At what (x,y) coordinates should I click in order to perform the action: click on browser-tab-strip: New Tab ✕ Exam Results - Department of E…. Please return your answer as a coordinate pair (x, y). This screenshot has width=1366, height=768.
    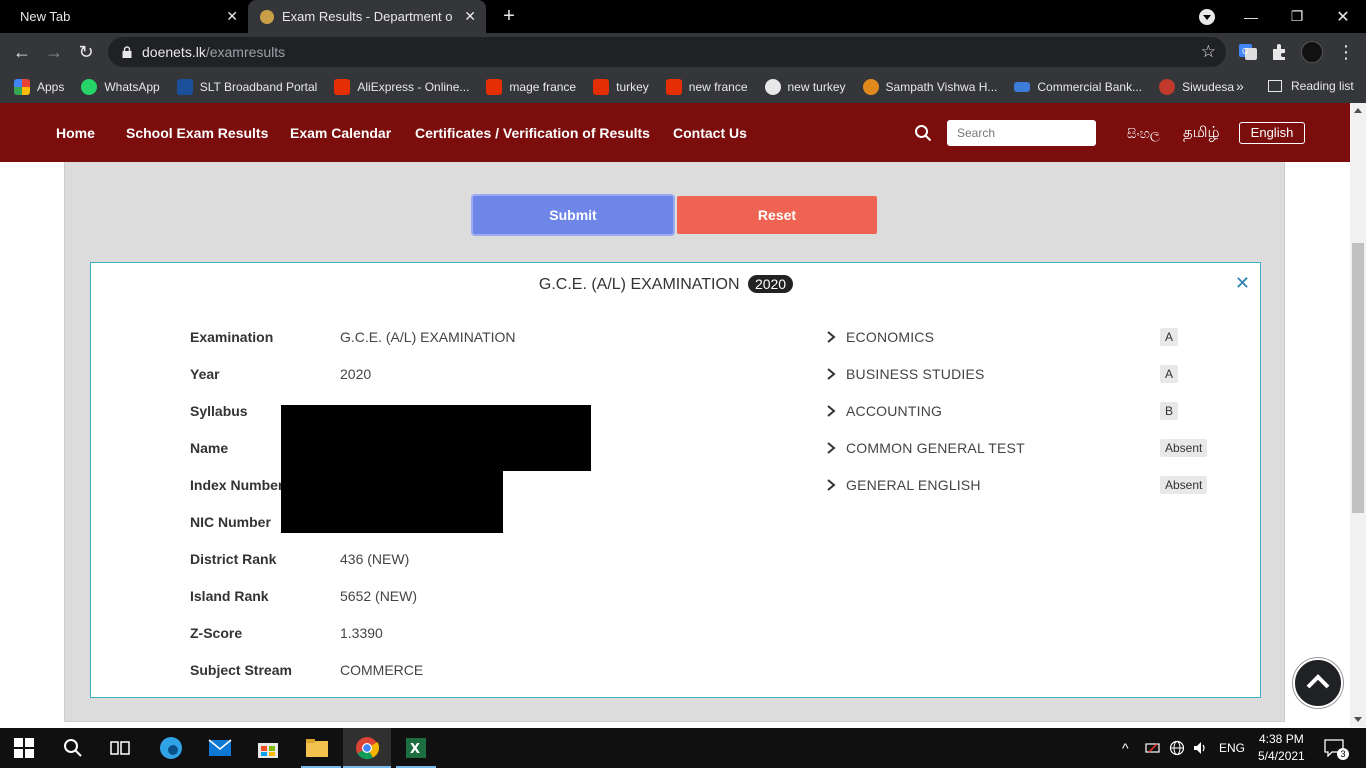
    Looking at the image, I should click on (683, 16).